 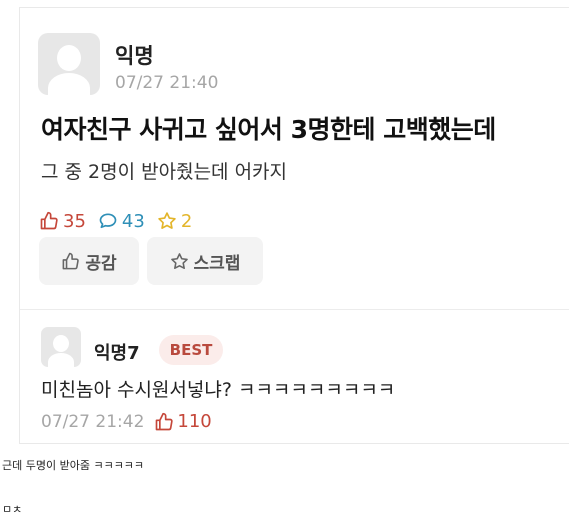 I want to click on comment-timestamp: 07/27 21:42, so click(x=93, y=421).